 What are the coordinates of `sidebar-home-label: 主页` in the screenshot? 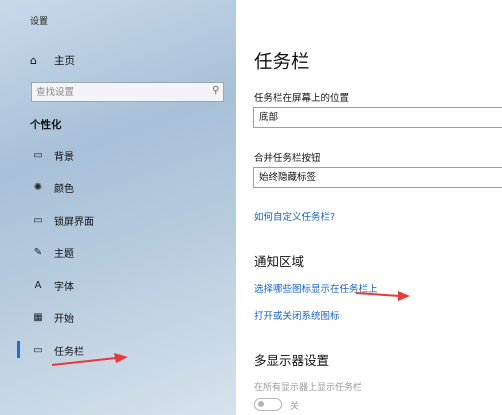 It's located at (64, 60).